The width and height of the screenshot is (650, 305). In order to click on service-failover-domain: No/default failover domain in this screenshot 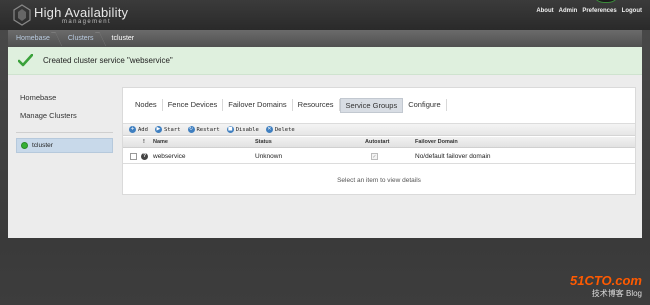, I will do `click(453, 156)`.